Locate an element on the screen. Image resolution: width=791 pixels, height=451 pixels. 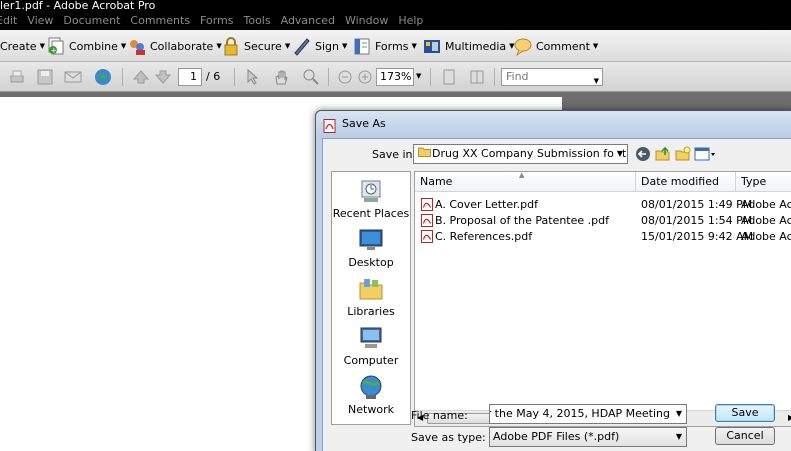
fit-page-icon is located at coordinates (449, 77).